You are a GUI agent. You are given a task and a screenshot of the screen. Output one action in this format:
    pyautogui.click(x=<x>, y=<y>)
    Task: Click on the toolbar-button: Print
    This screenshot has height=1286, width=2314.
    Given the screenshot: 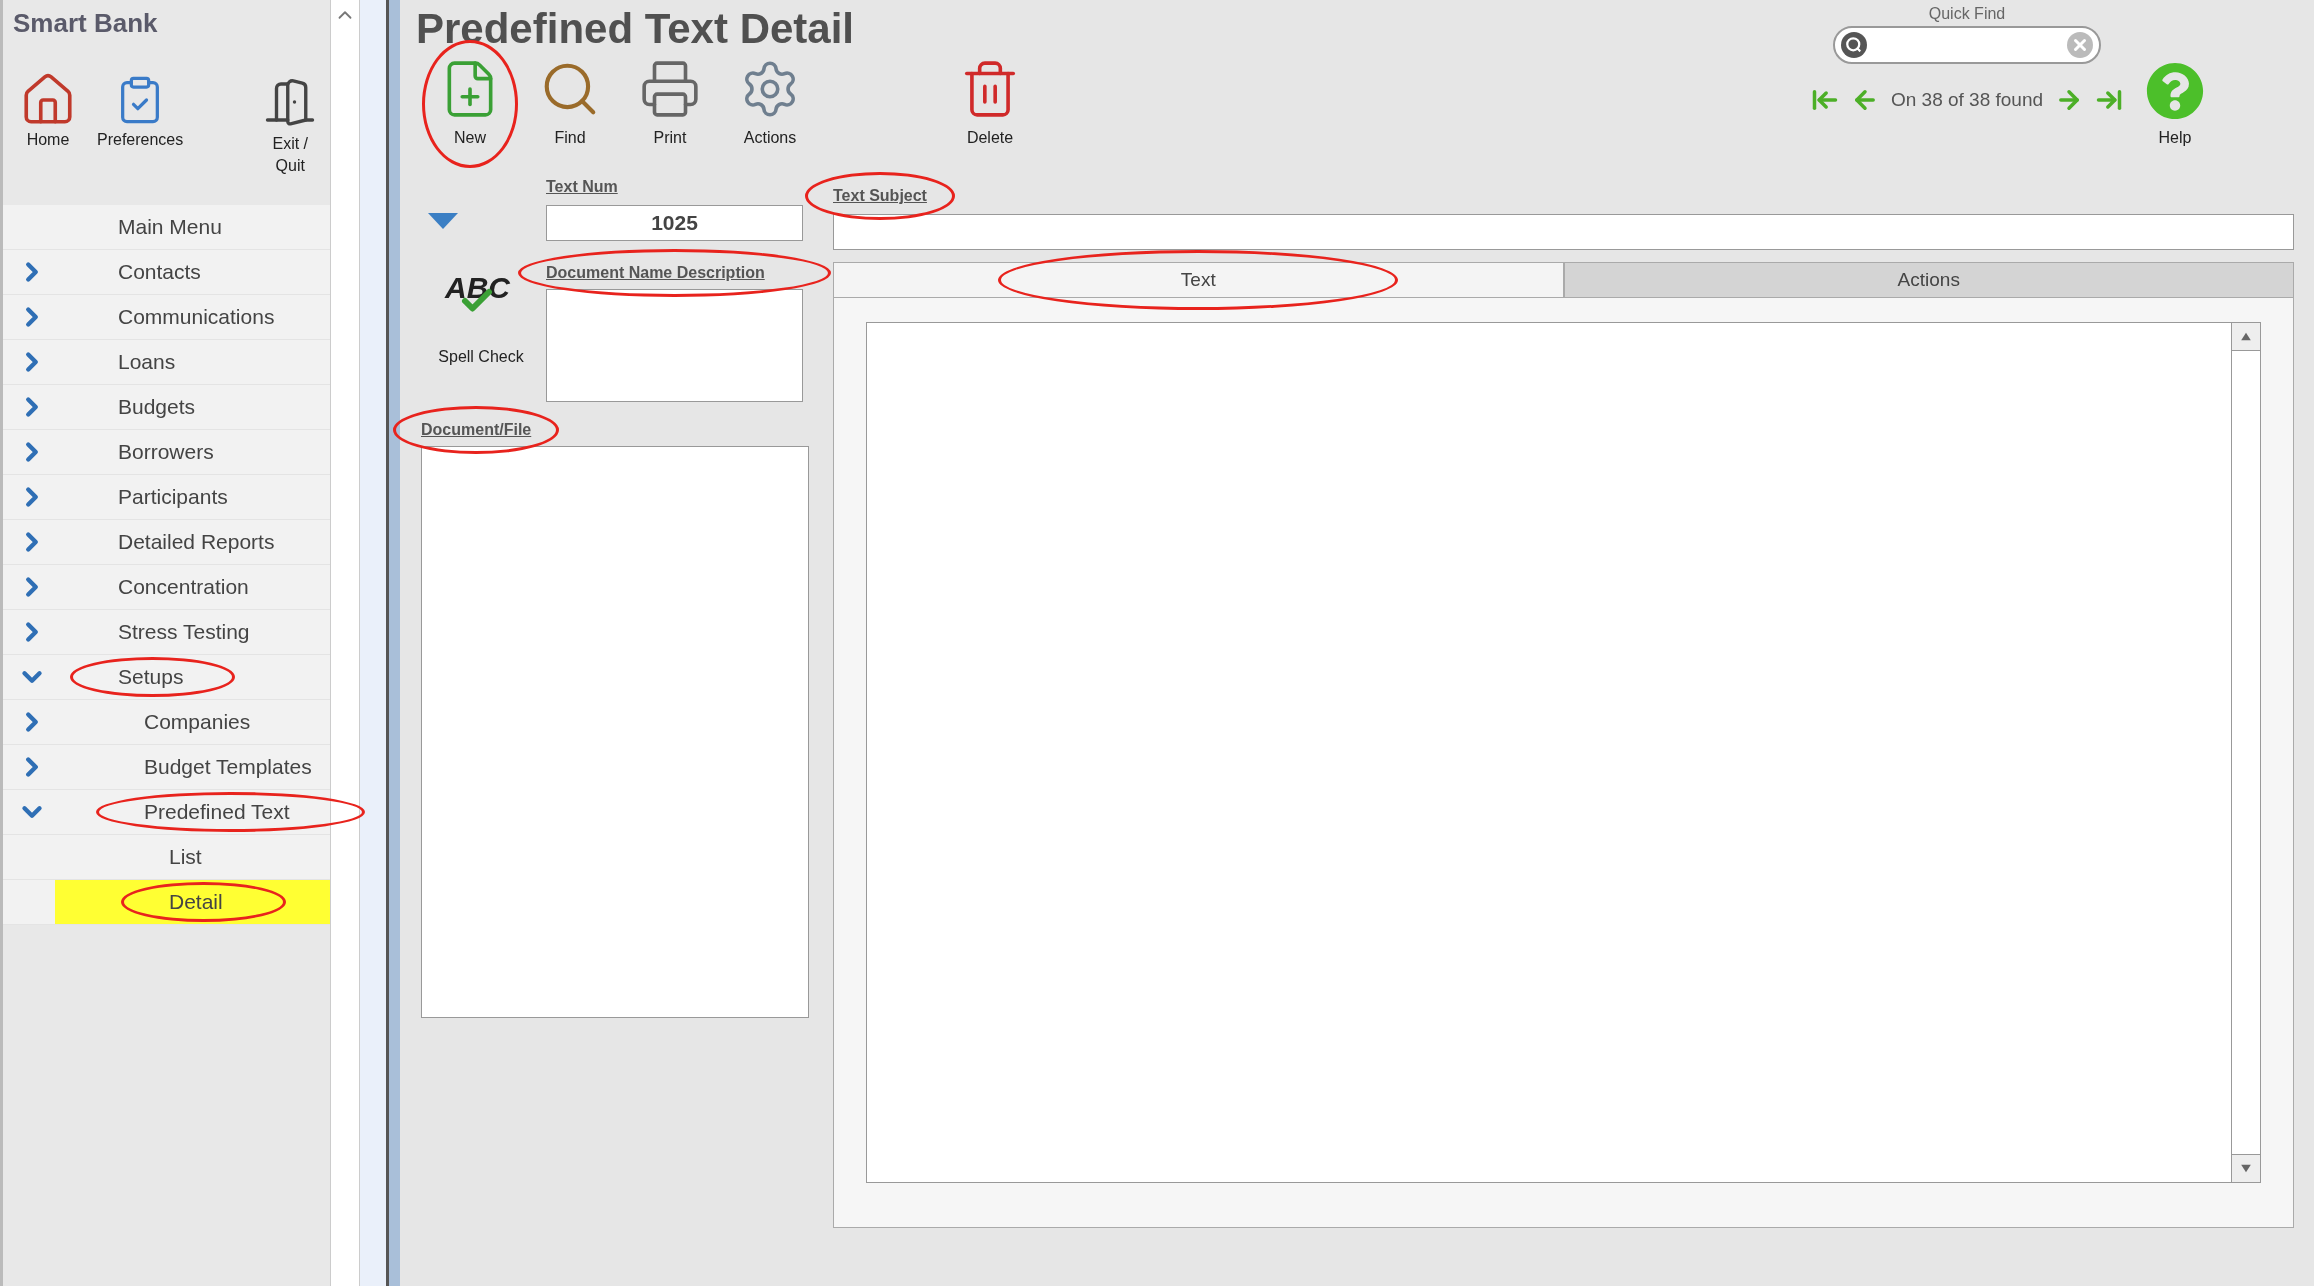 What is the action you would take?
    pyautogui.click(x=670, y=104)
    